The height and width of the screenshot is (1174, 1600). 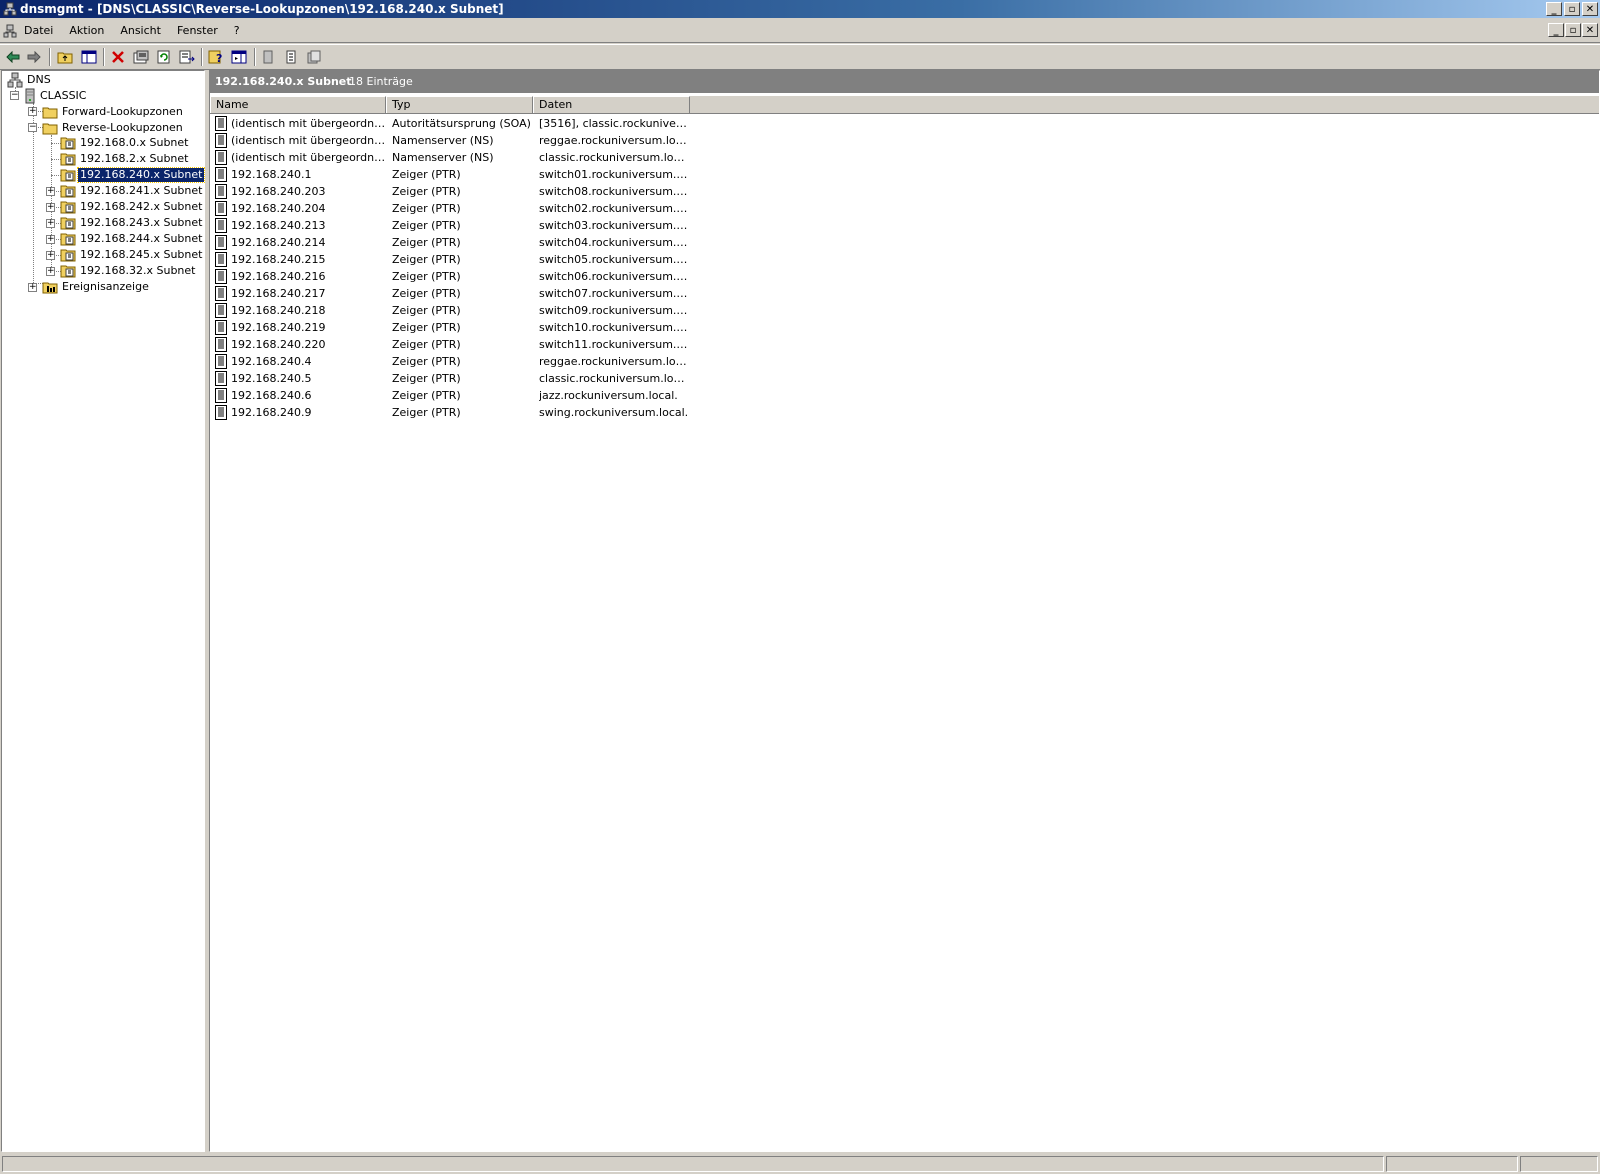 What do you see at coordinates (118, 57) in the screenshot?
I see `delete-icon` at bounding box center [118, 57].